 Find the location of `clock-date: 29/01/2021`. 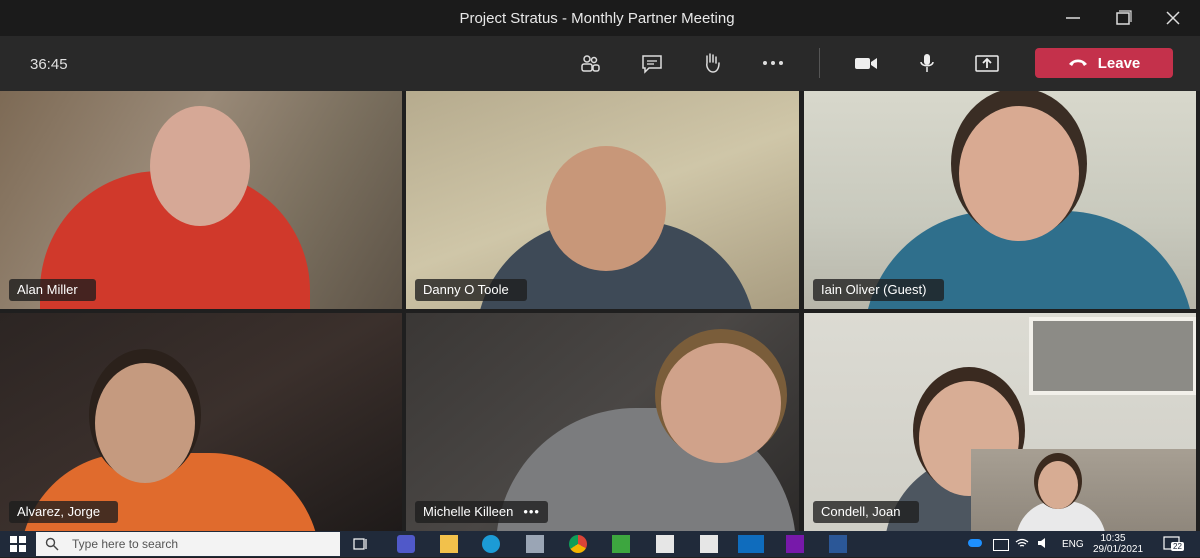

clock-date: 29/01/2021 is located at coordinates (1118, 549).